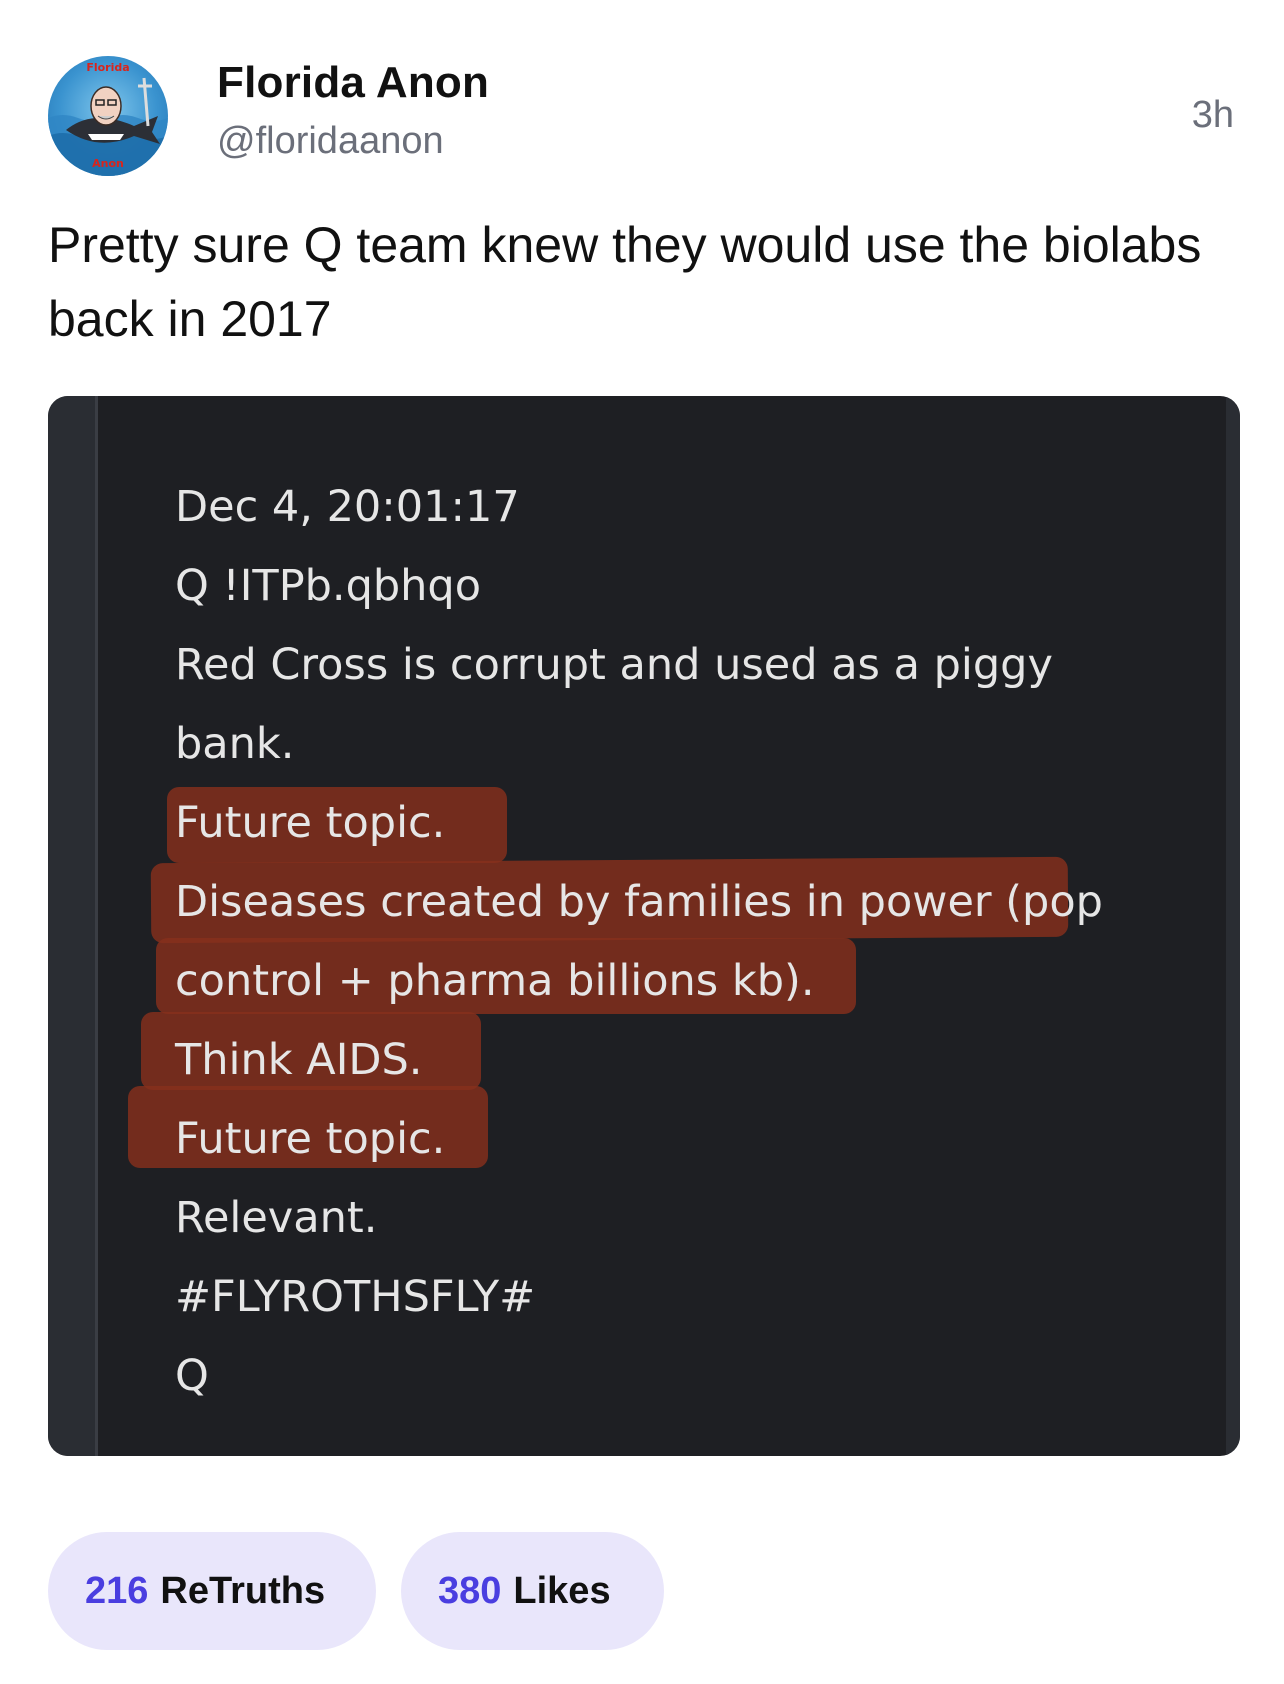 This screenshot has height=1684, width=1284. I want to click on florida-anon-avatar-icon: Florida Anon, so click(108, 118).